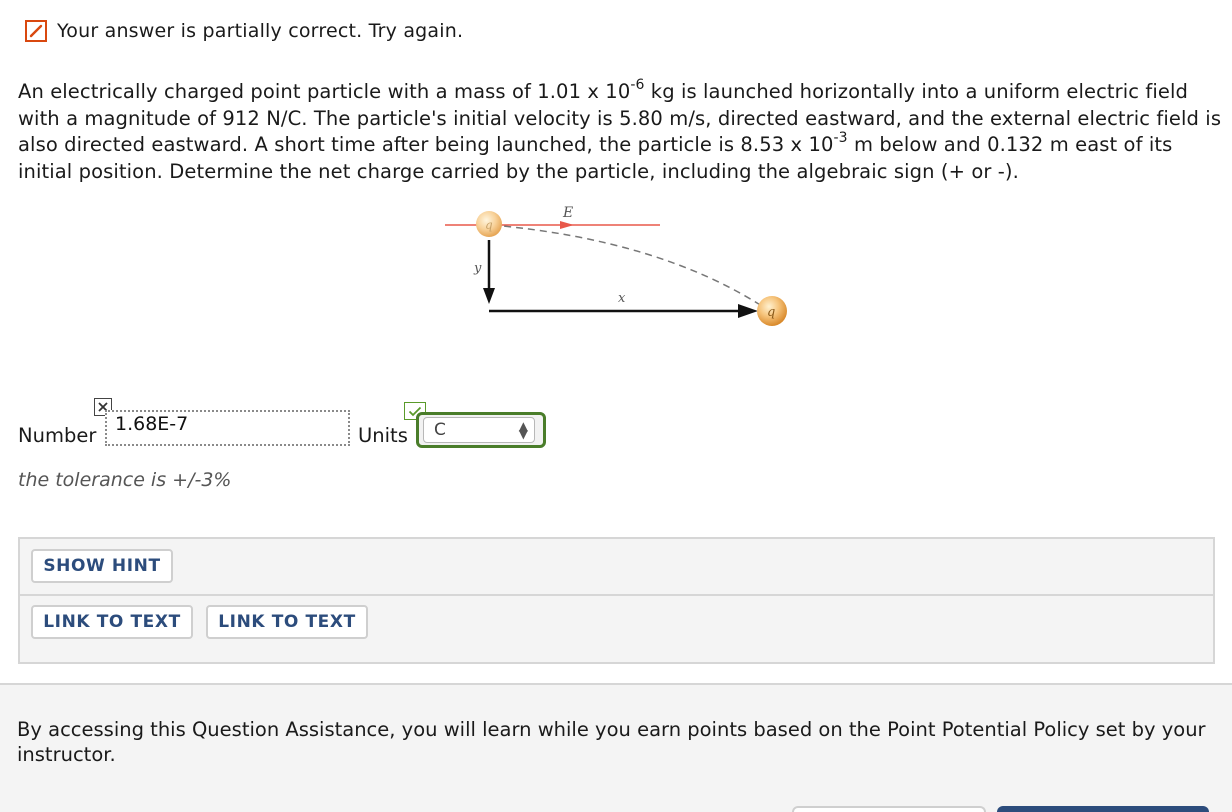  I want to click on trajectory-path, so click(628, 266).